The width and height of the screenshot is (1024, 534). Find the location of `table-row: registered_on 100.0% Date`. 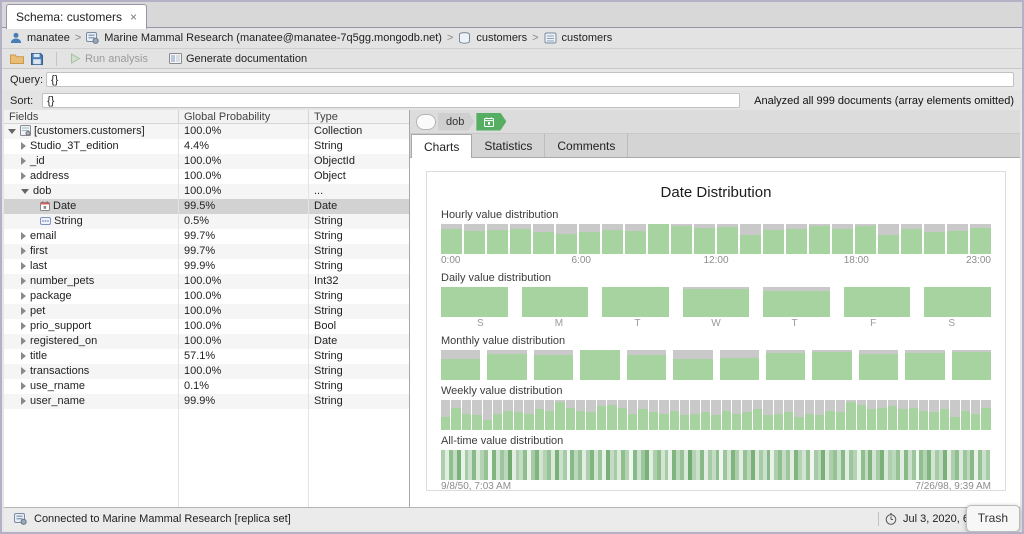

table-row: registered_on 100.0% Date is located at coordinates (206, 341).